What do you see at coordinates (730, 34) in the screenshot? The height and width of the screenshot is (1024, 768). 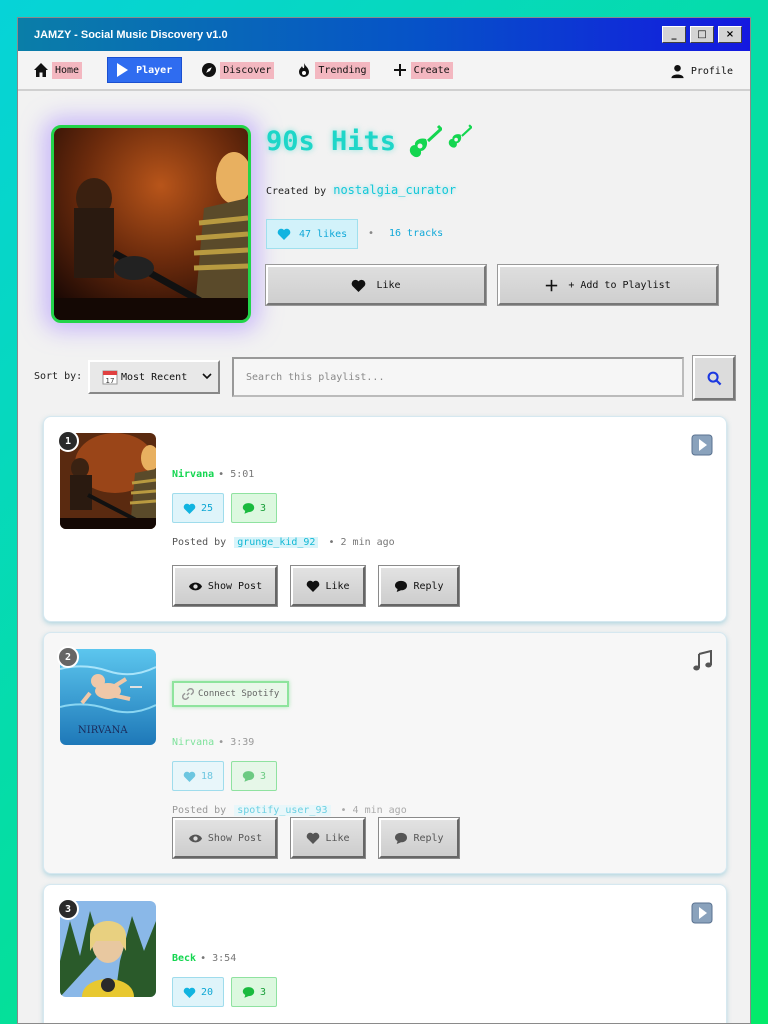 I see `close-button: ×` at bounding box center [730, 34].